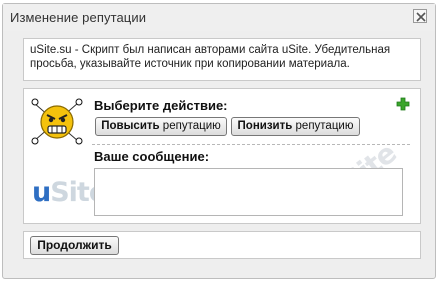 The height and width of the screenshot is (282, 438). I want to click on message-label: Ваше сообщение:, so click(152, 156).